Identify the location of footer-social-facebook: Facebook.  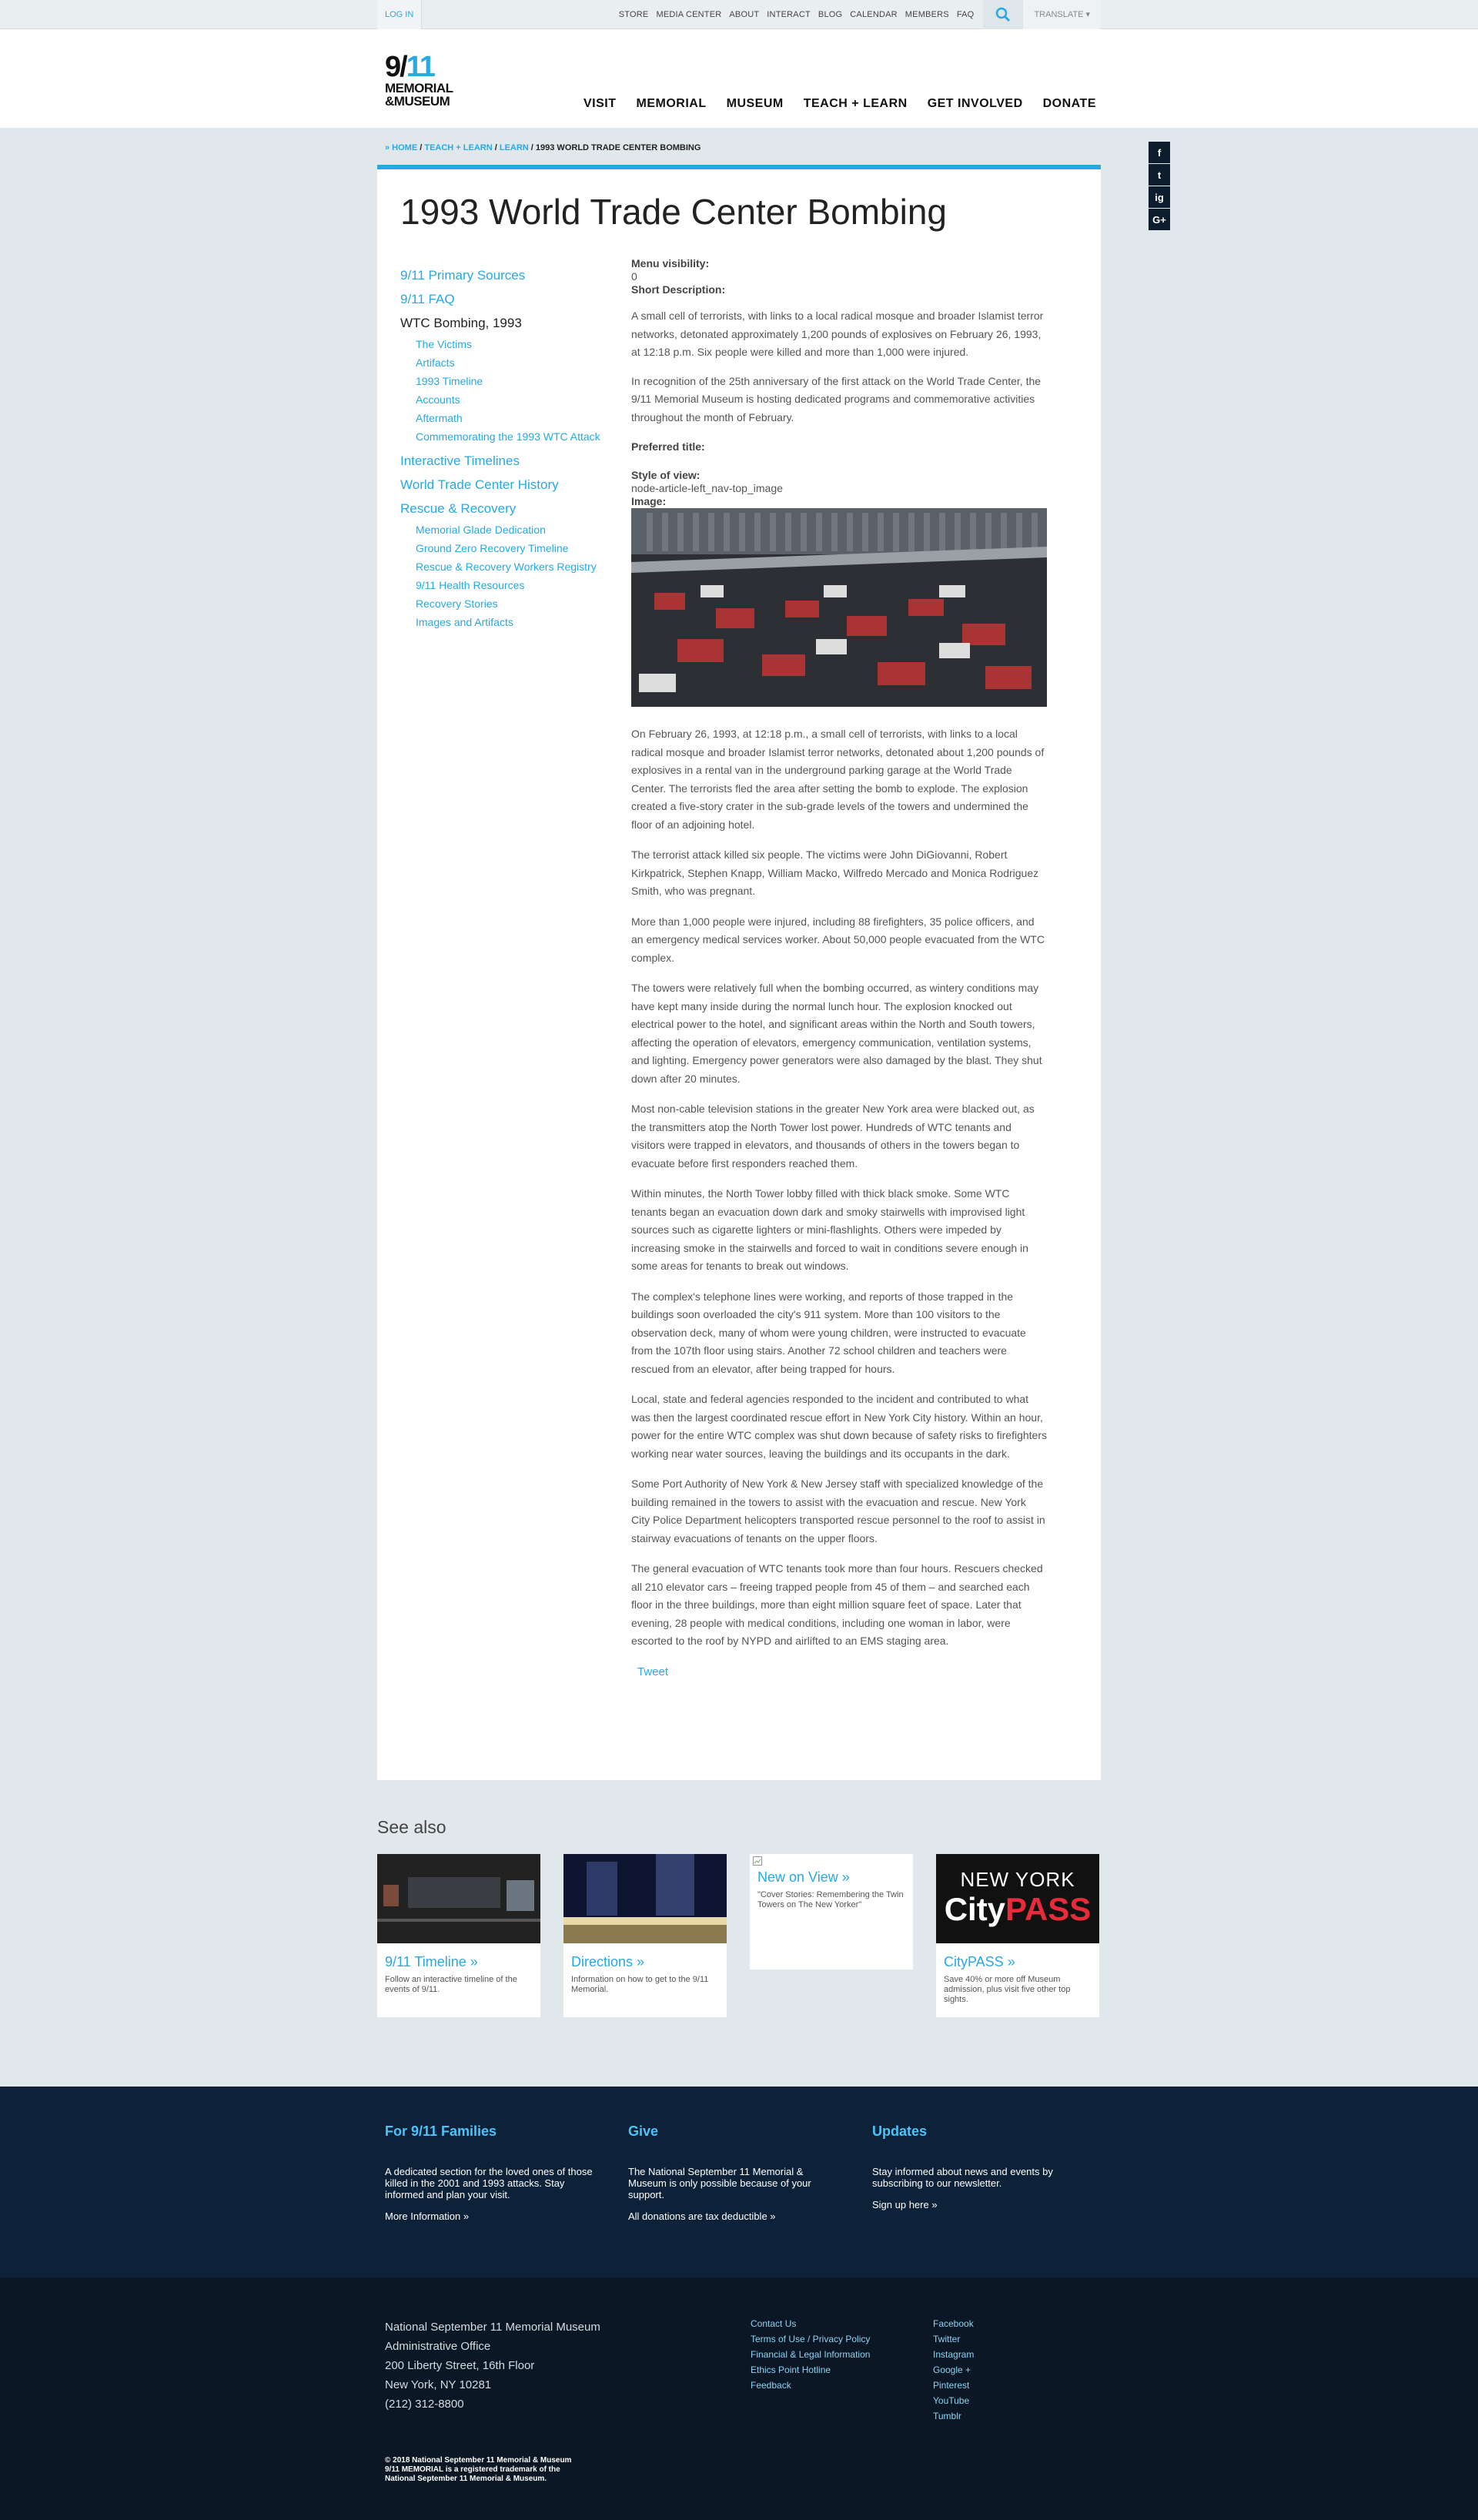
(954, 2323).